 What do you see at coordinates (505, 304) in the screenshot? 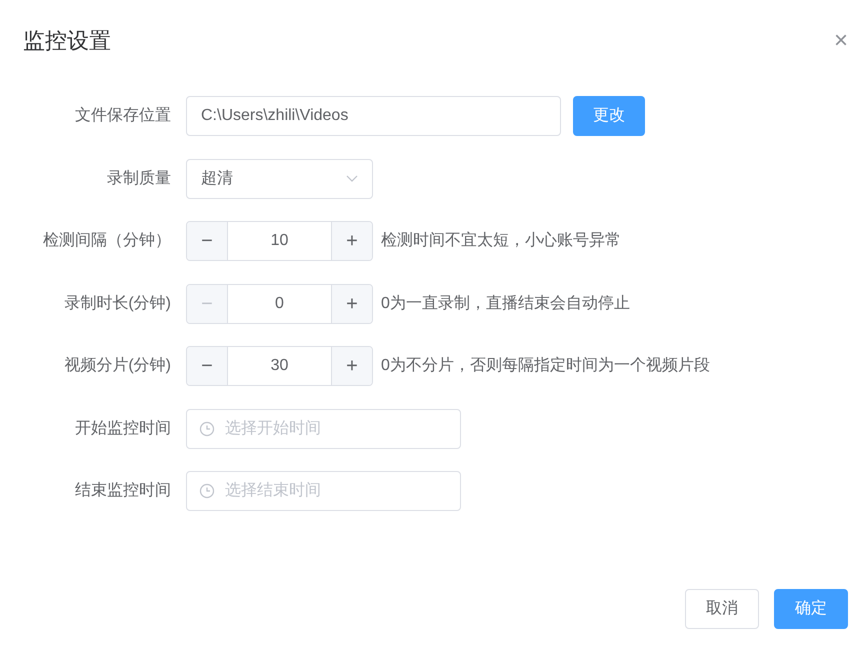
I see `hint-text: 0为一直录制，直播结束会自动停止` at bounding box center [505, 304].